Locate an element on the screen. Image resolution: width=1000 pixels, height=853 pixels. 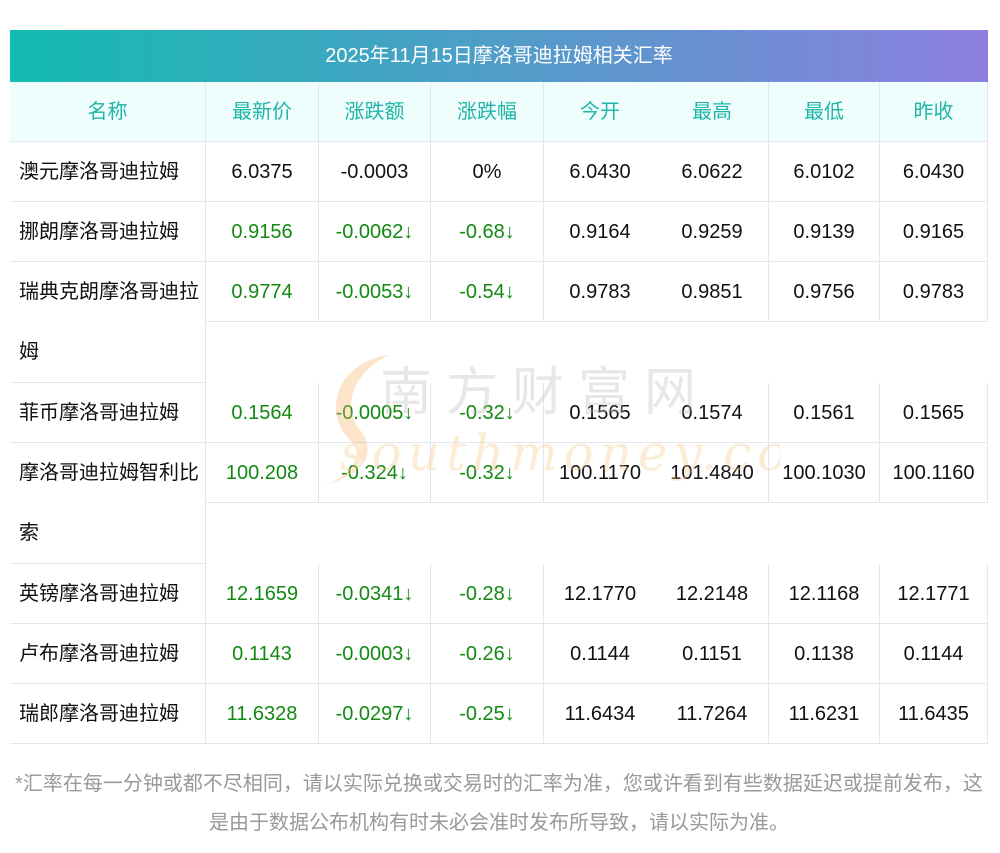
table-cell: 0.1574 is located at coordinates (712, 413).